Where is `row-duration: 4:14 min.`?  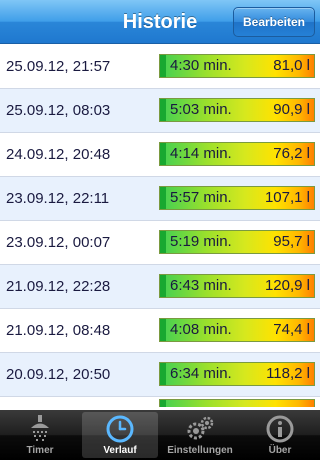
row-duration: 4:14 min. is located at coordinates (201, 153).